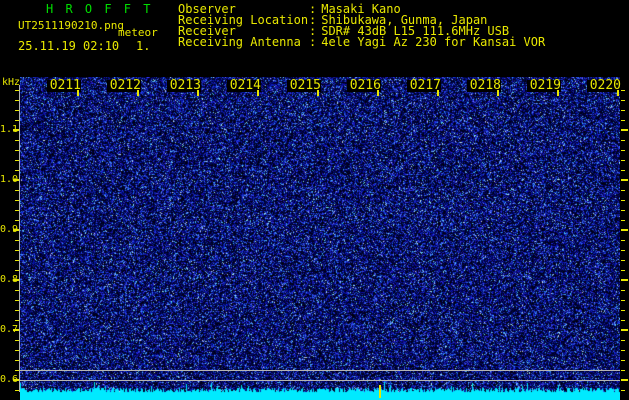  I want to click on frequency-axis-unit: kHz, so click(10, 82).